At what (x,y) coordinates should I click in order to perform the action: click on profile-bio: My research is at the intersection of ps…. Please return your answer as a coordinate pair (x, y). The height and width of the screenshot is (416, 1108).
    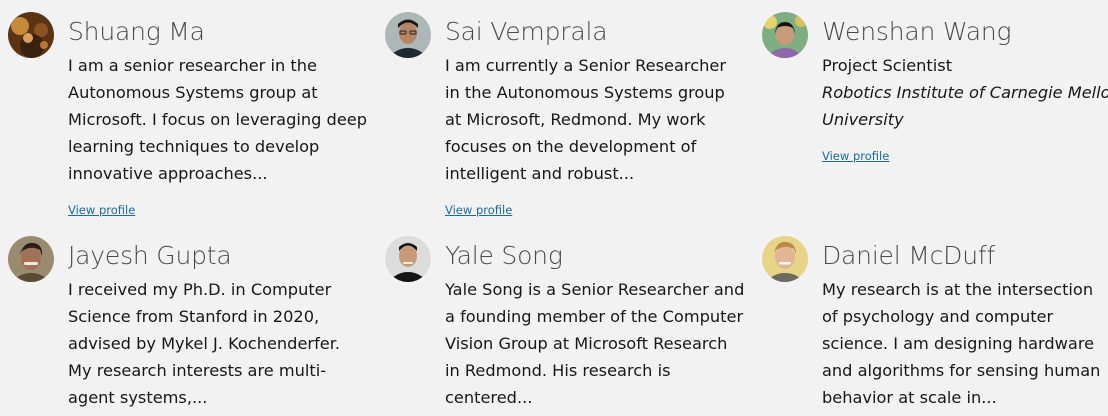
    Looking at the image, I should click on (965, 343).